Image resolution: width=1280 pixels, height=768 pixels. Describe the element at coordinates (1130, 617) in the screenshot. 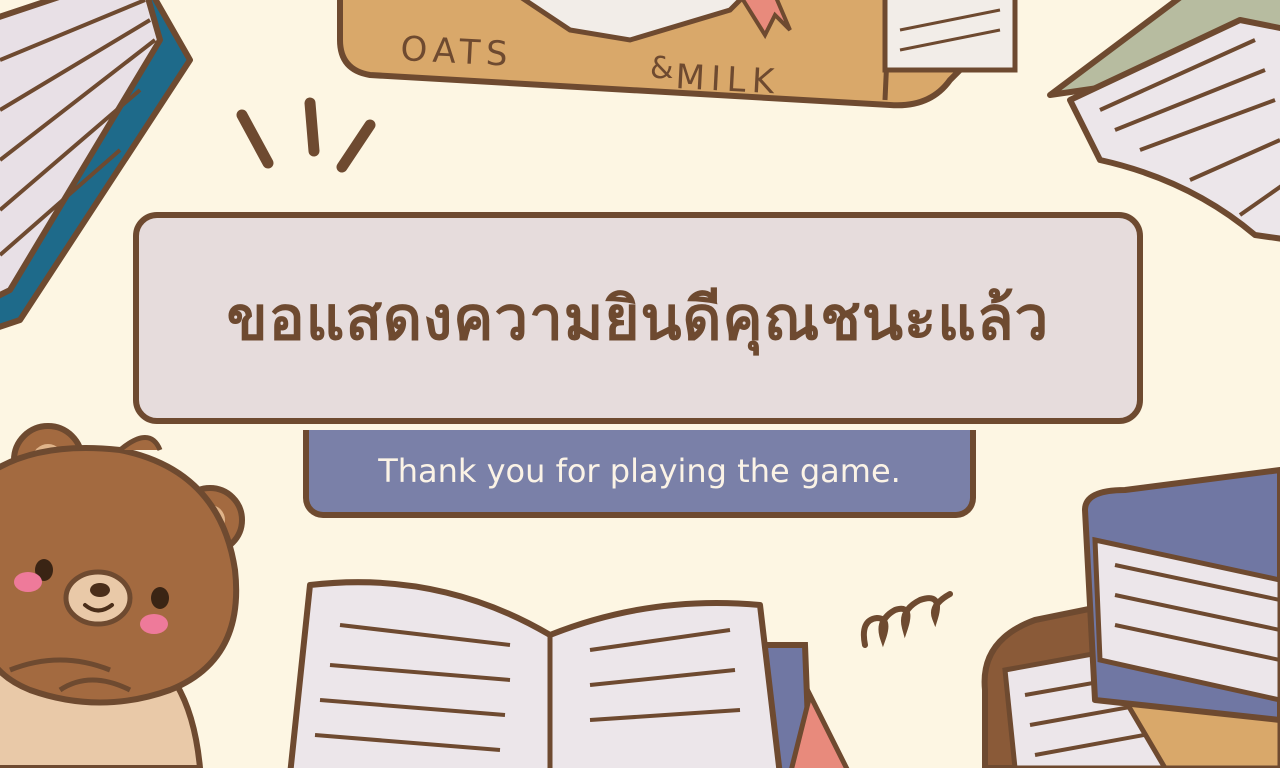

I see `book-stack-bottom-right-icon` at that location.